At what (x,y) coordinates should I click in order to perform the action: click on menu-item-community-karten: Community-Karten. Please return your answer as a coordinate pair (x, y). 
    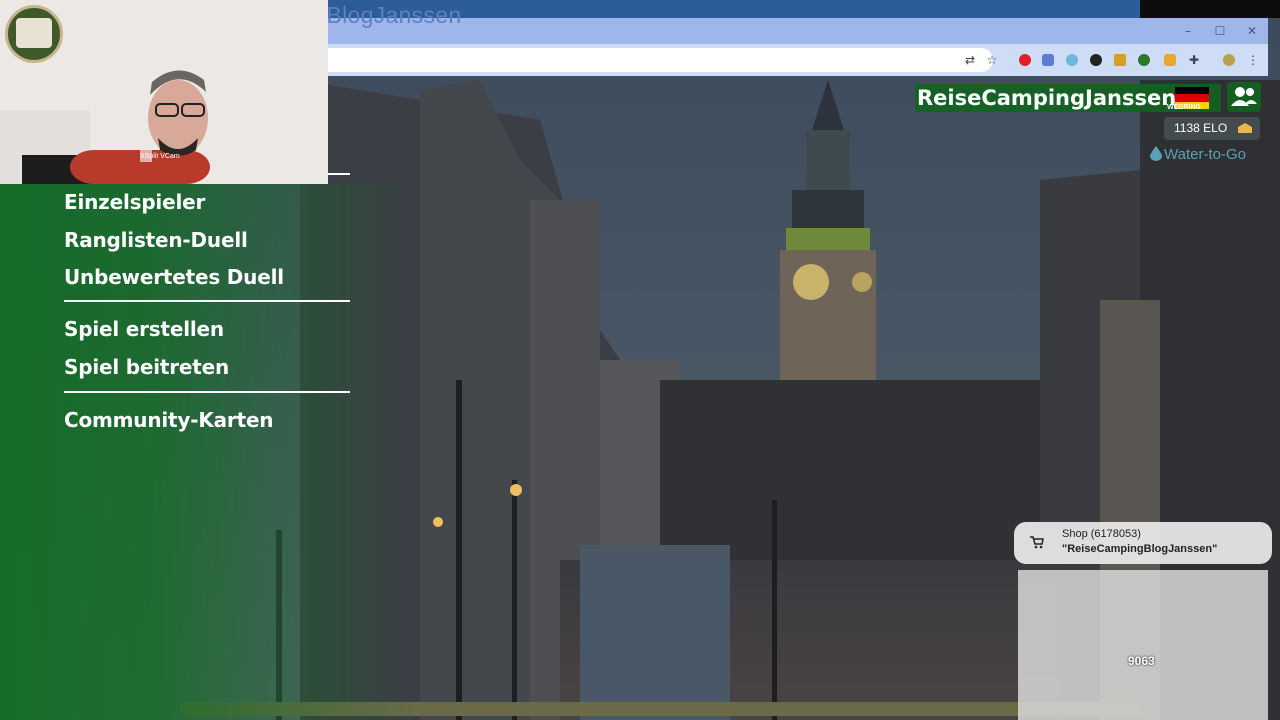
    Looking at the image, I should click on (169, 420).